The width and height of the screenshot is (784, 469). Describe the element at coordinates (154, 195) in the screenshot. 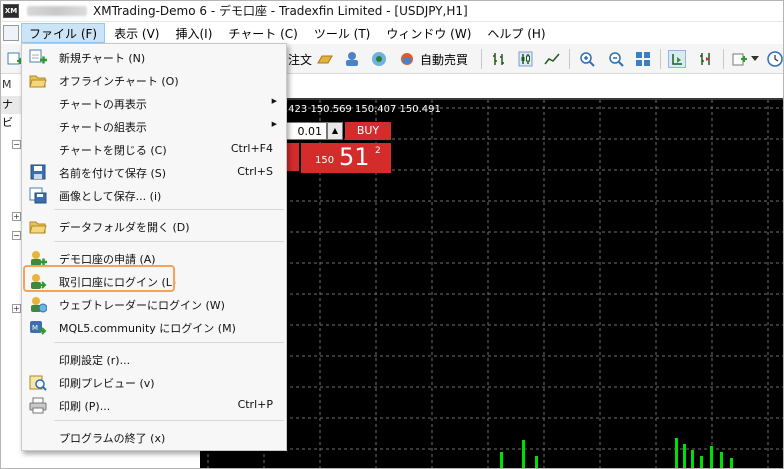

I see `menu-item-save-as-picture: 画像として保存... (i)` at that location.